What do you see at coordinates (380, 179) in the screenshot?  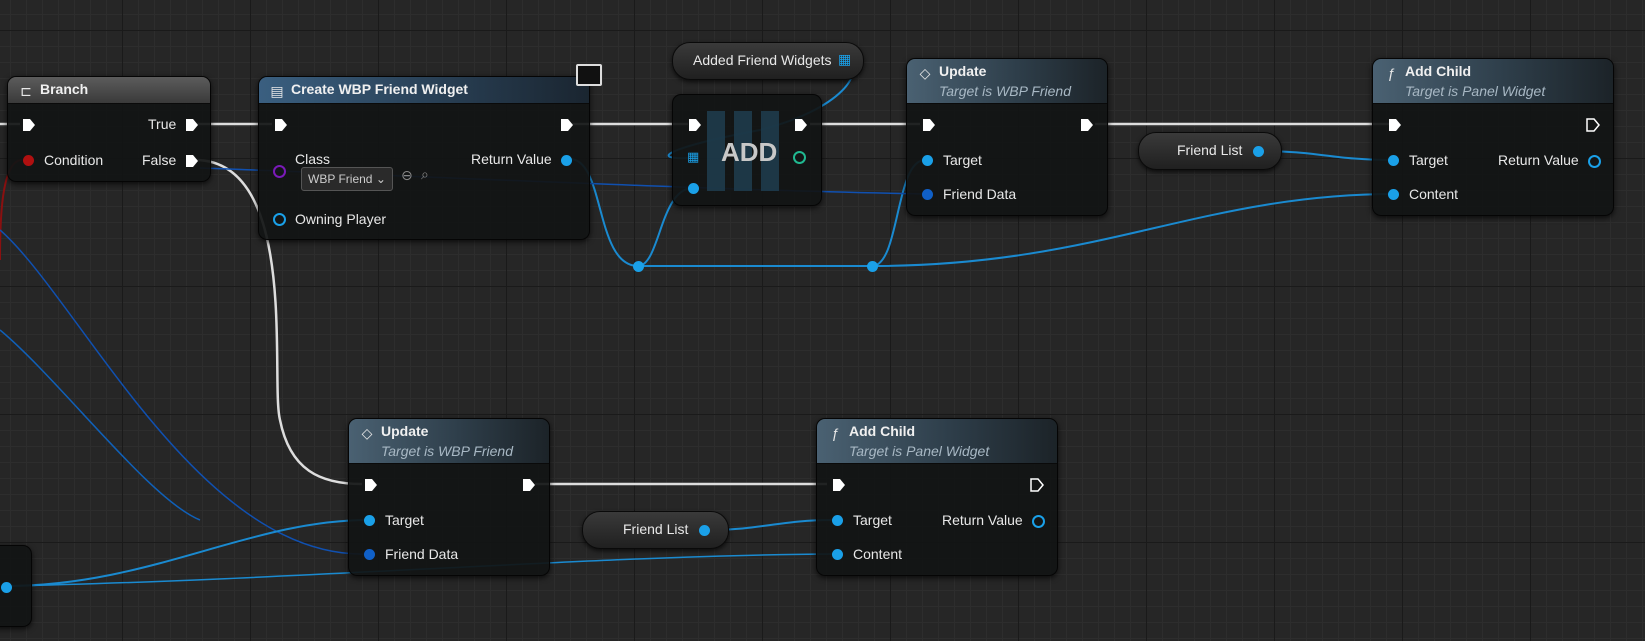 I see `chevron-down-icon: ⌄` at bounding box center [380, 179].